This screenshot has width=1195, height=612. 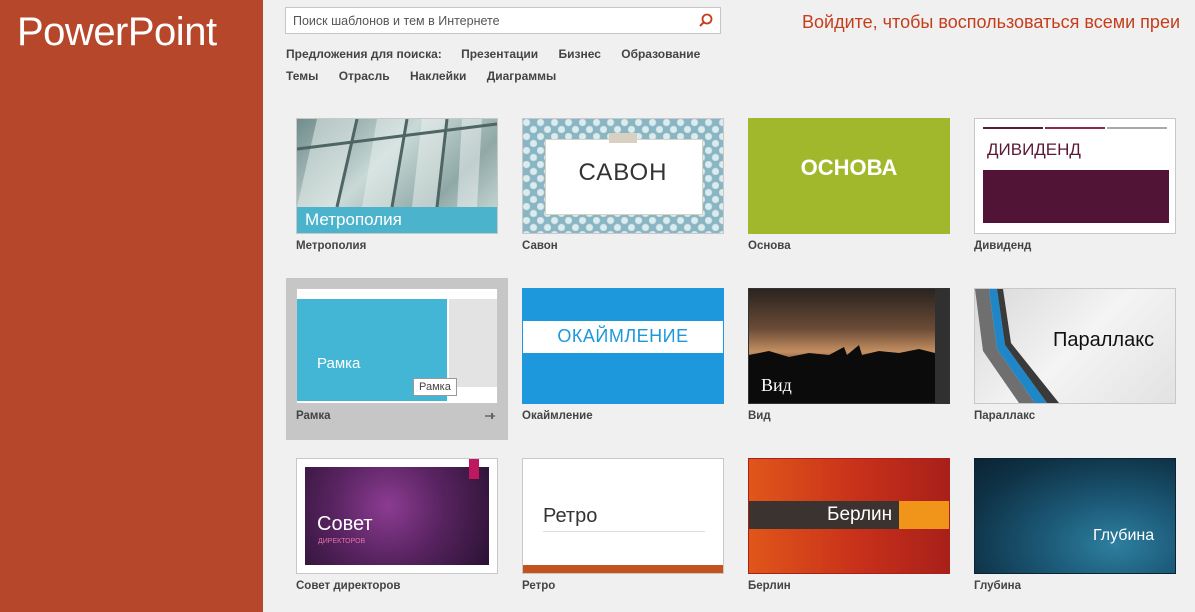 I want to click on thumb-title: Совет, so click(x=345, y=524).